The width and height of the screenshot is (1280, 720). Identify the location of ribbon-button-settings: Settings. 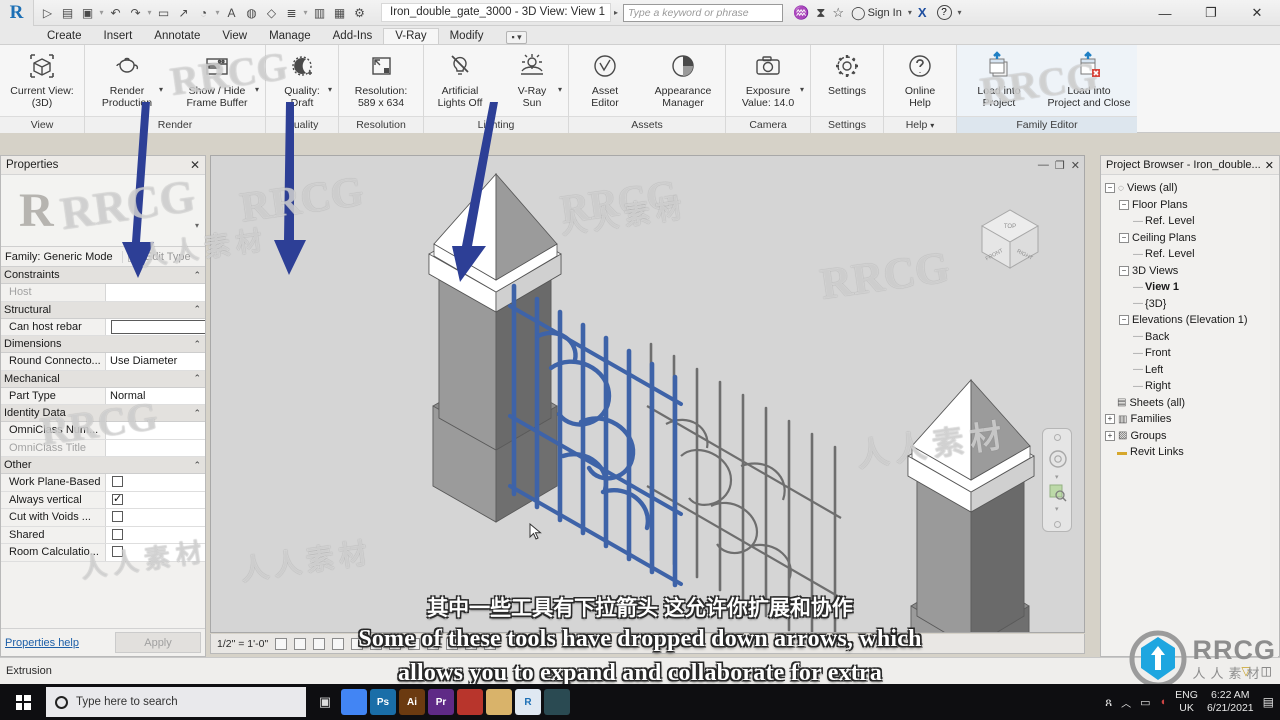
(847, 73).